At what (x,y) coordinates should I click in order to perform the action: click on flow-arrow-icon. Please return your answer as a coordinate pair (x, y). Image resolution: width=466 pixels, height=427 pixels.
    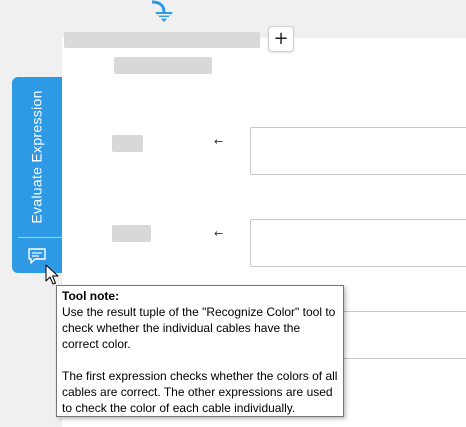
    Looking at the image, I should click on (162, 11).